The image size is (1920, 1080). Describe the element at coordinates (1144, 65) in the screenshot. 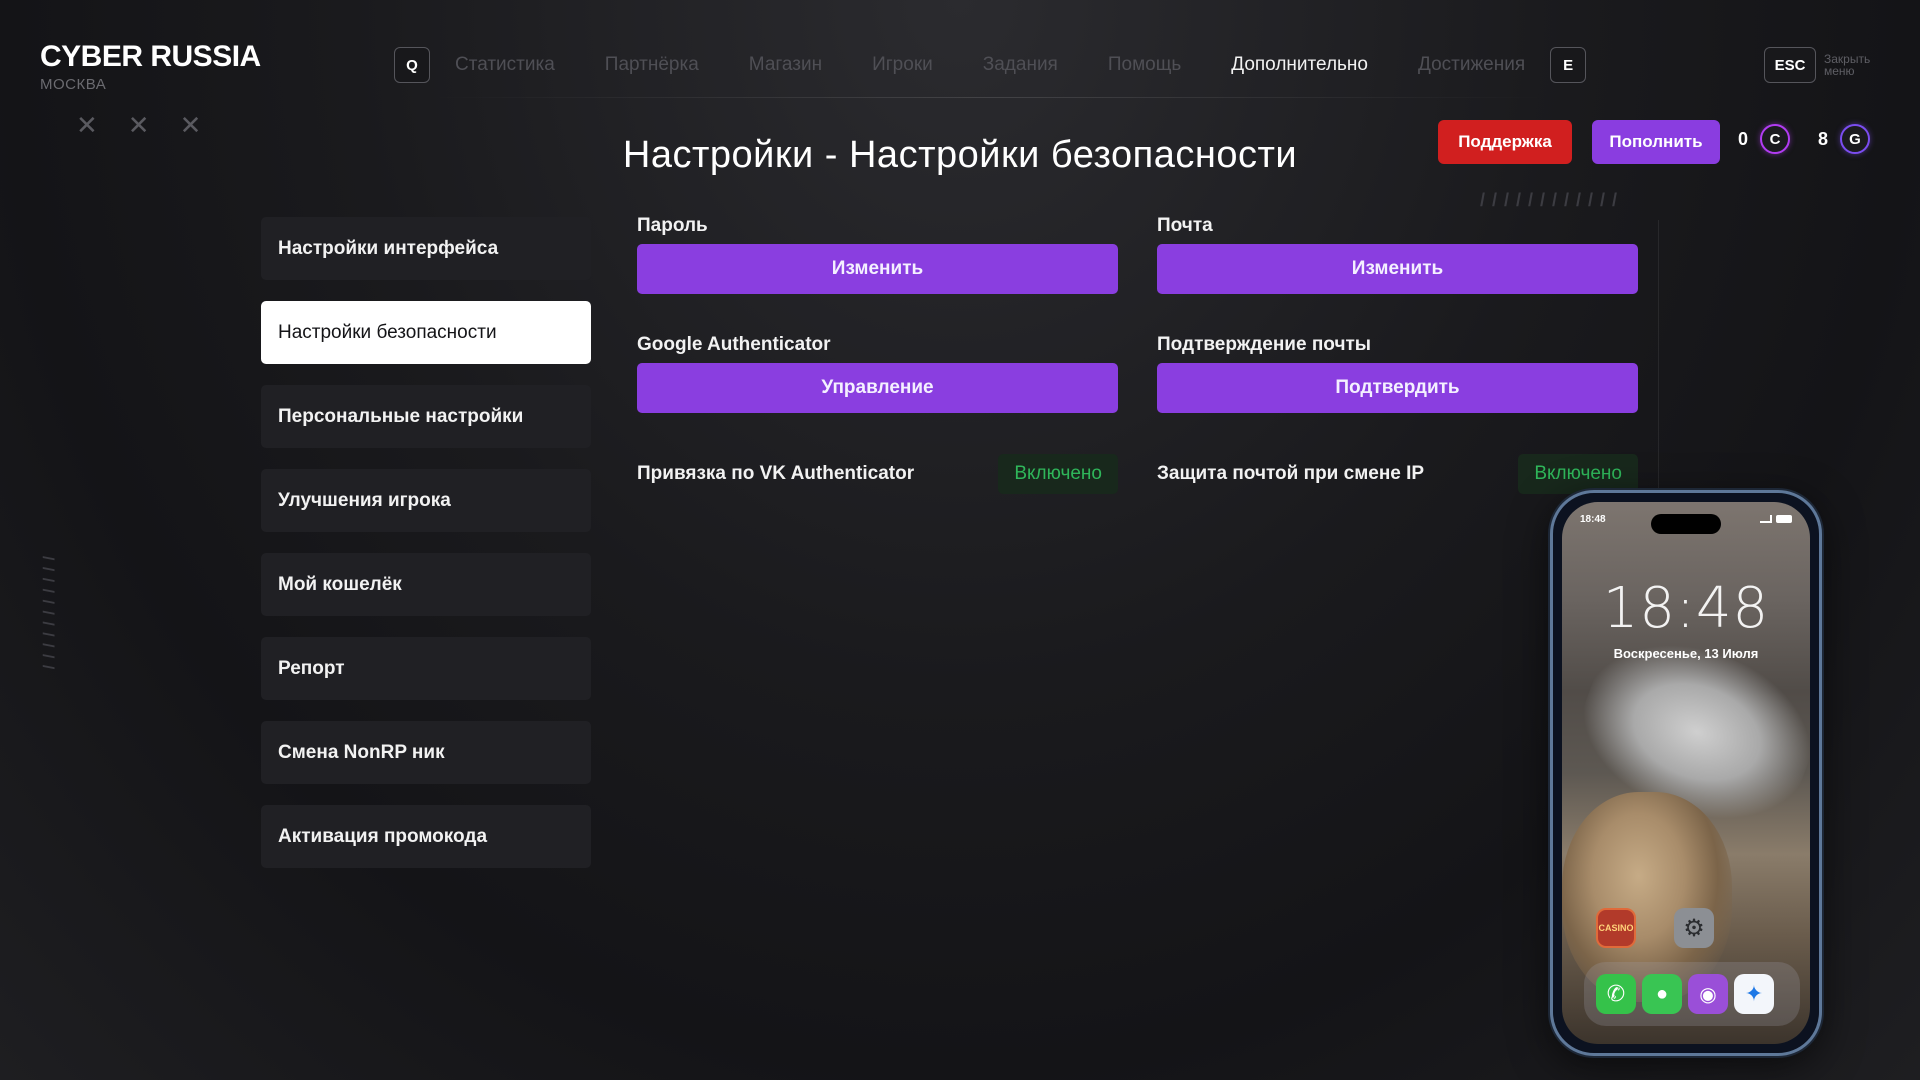

I see `nav-help: Помощь` at that location.